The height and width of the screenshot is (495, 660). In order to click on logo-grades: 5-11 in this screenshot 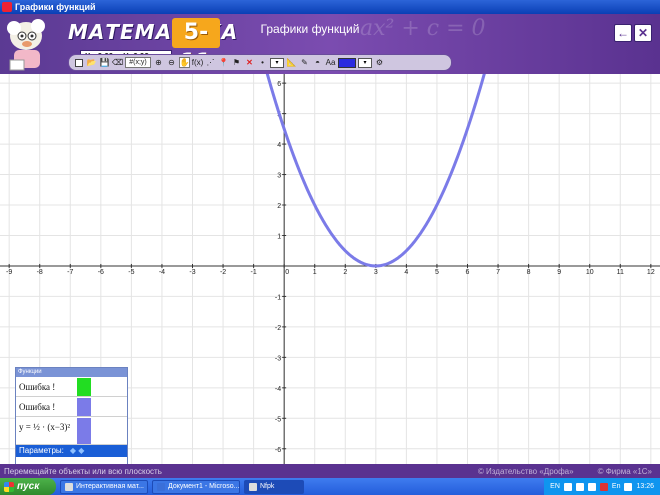, I will do `click(196, 46)`.